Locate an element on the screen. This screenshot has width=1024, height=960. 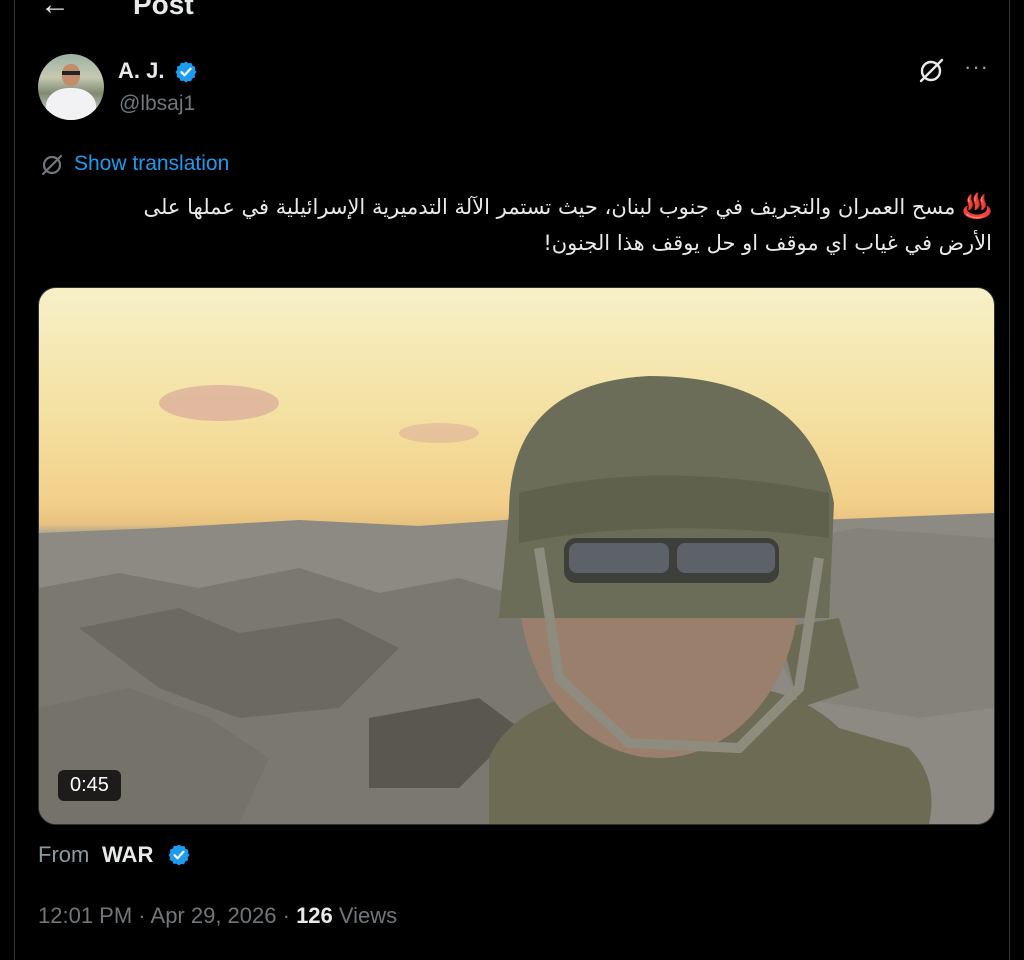
grok-icon is located at coordinates (931, 71).